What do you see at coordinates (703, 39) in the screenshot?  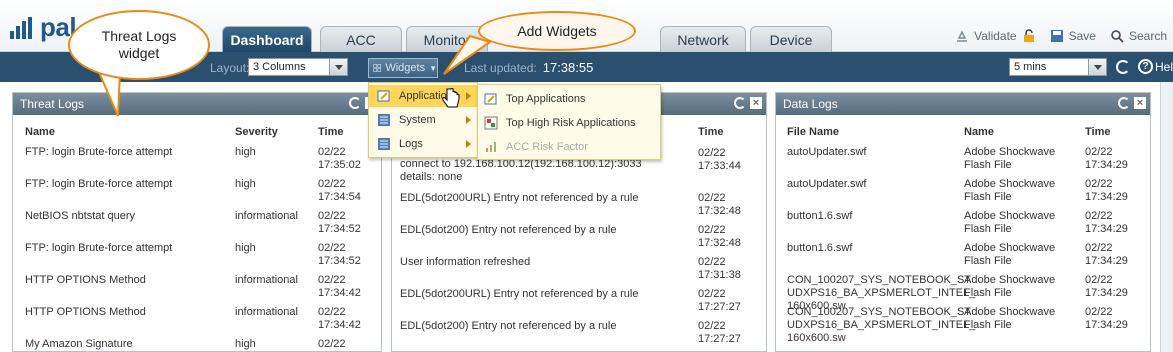 I see `tab-network: Network` at bounding box center [703, 39].